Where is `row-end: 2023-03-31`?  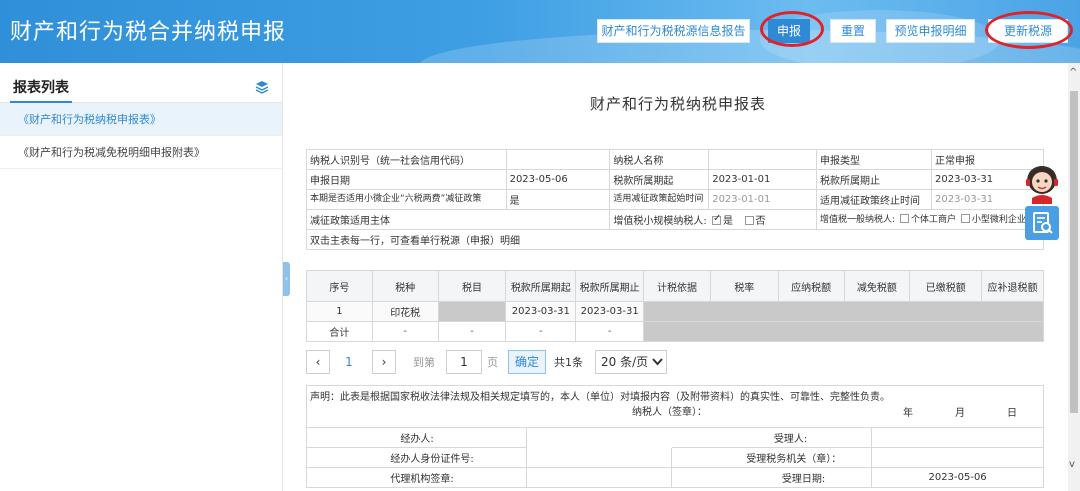
row-end: 2023-03-31 is located at coordinates (610, 311).